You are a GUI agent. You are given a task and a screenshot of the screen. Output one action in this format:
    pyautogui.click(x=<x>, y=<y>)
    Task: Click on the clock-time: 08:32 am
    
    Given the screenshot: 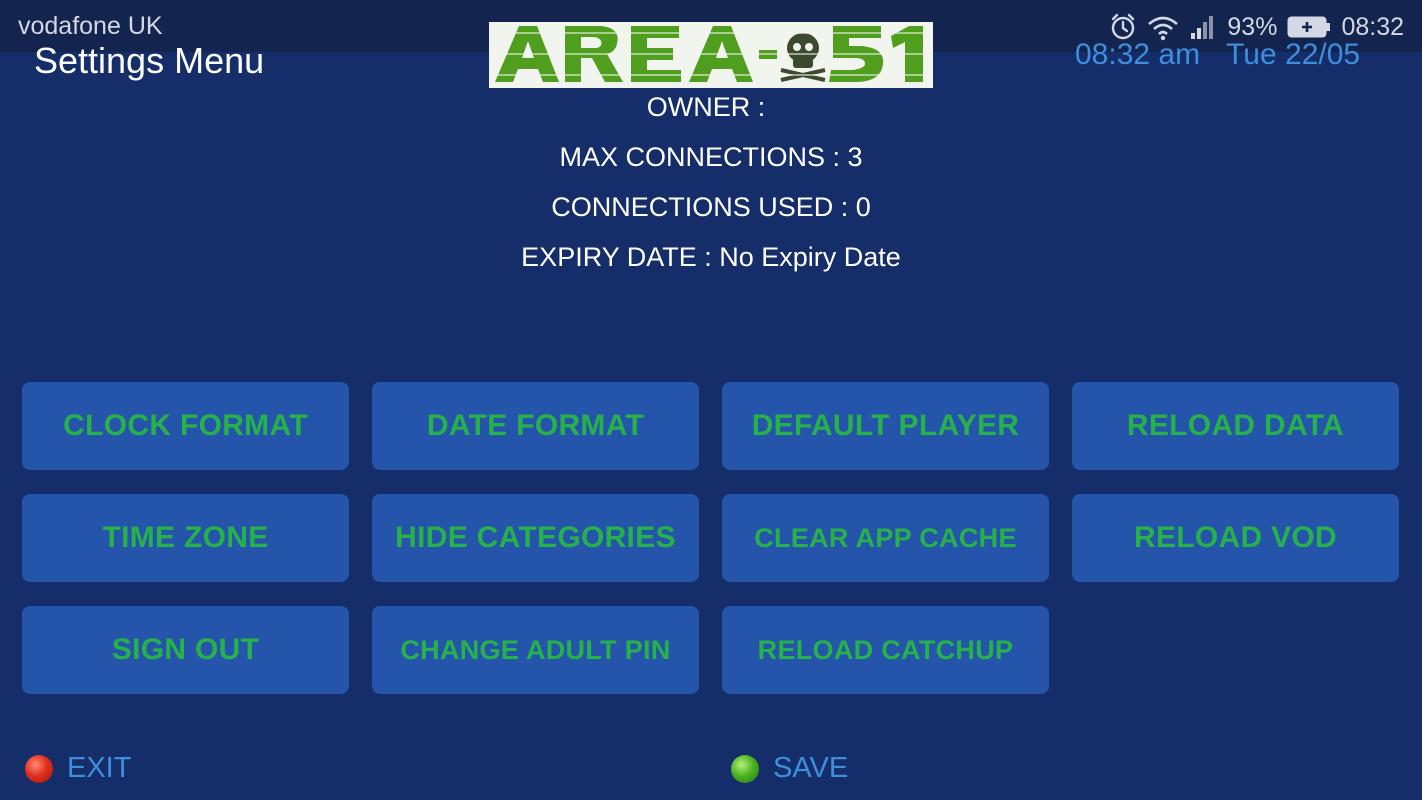 What is the action you would take?
    pyautogui.click(x=1138, y=54)
    